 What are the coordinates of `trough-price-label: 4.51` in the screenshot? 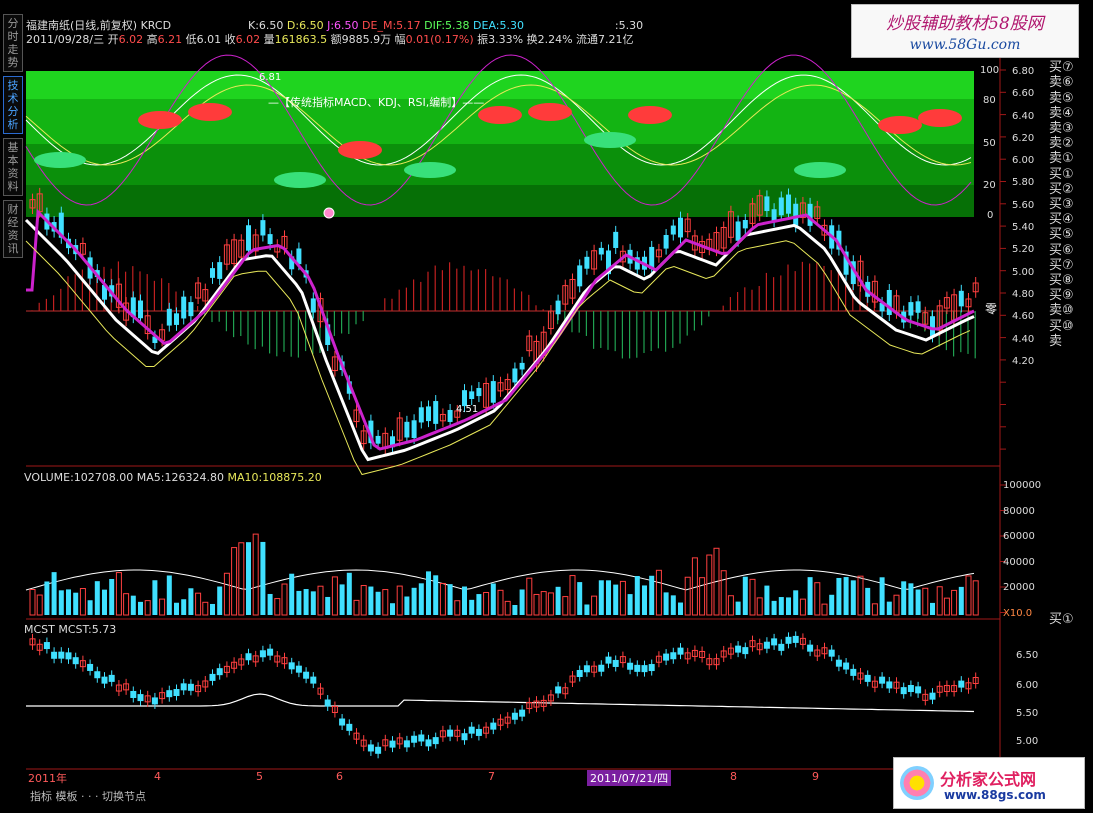 It's located at (467, 409).